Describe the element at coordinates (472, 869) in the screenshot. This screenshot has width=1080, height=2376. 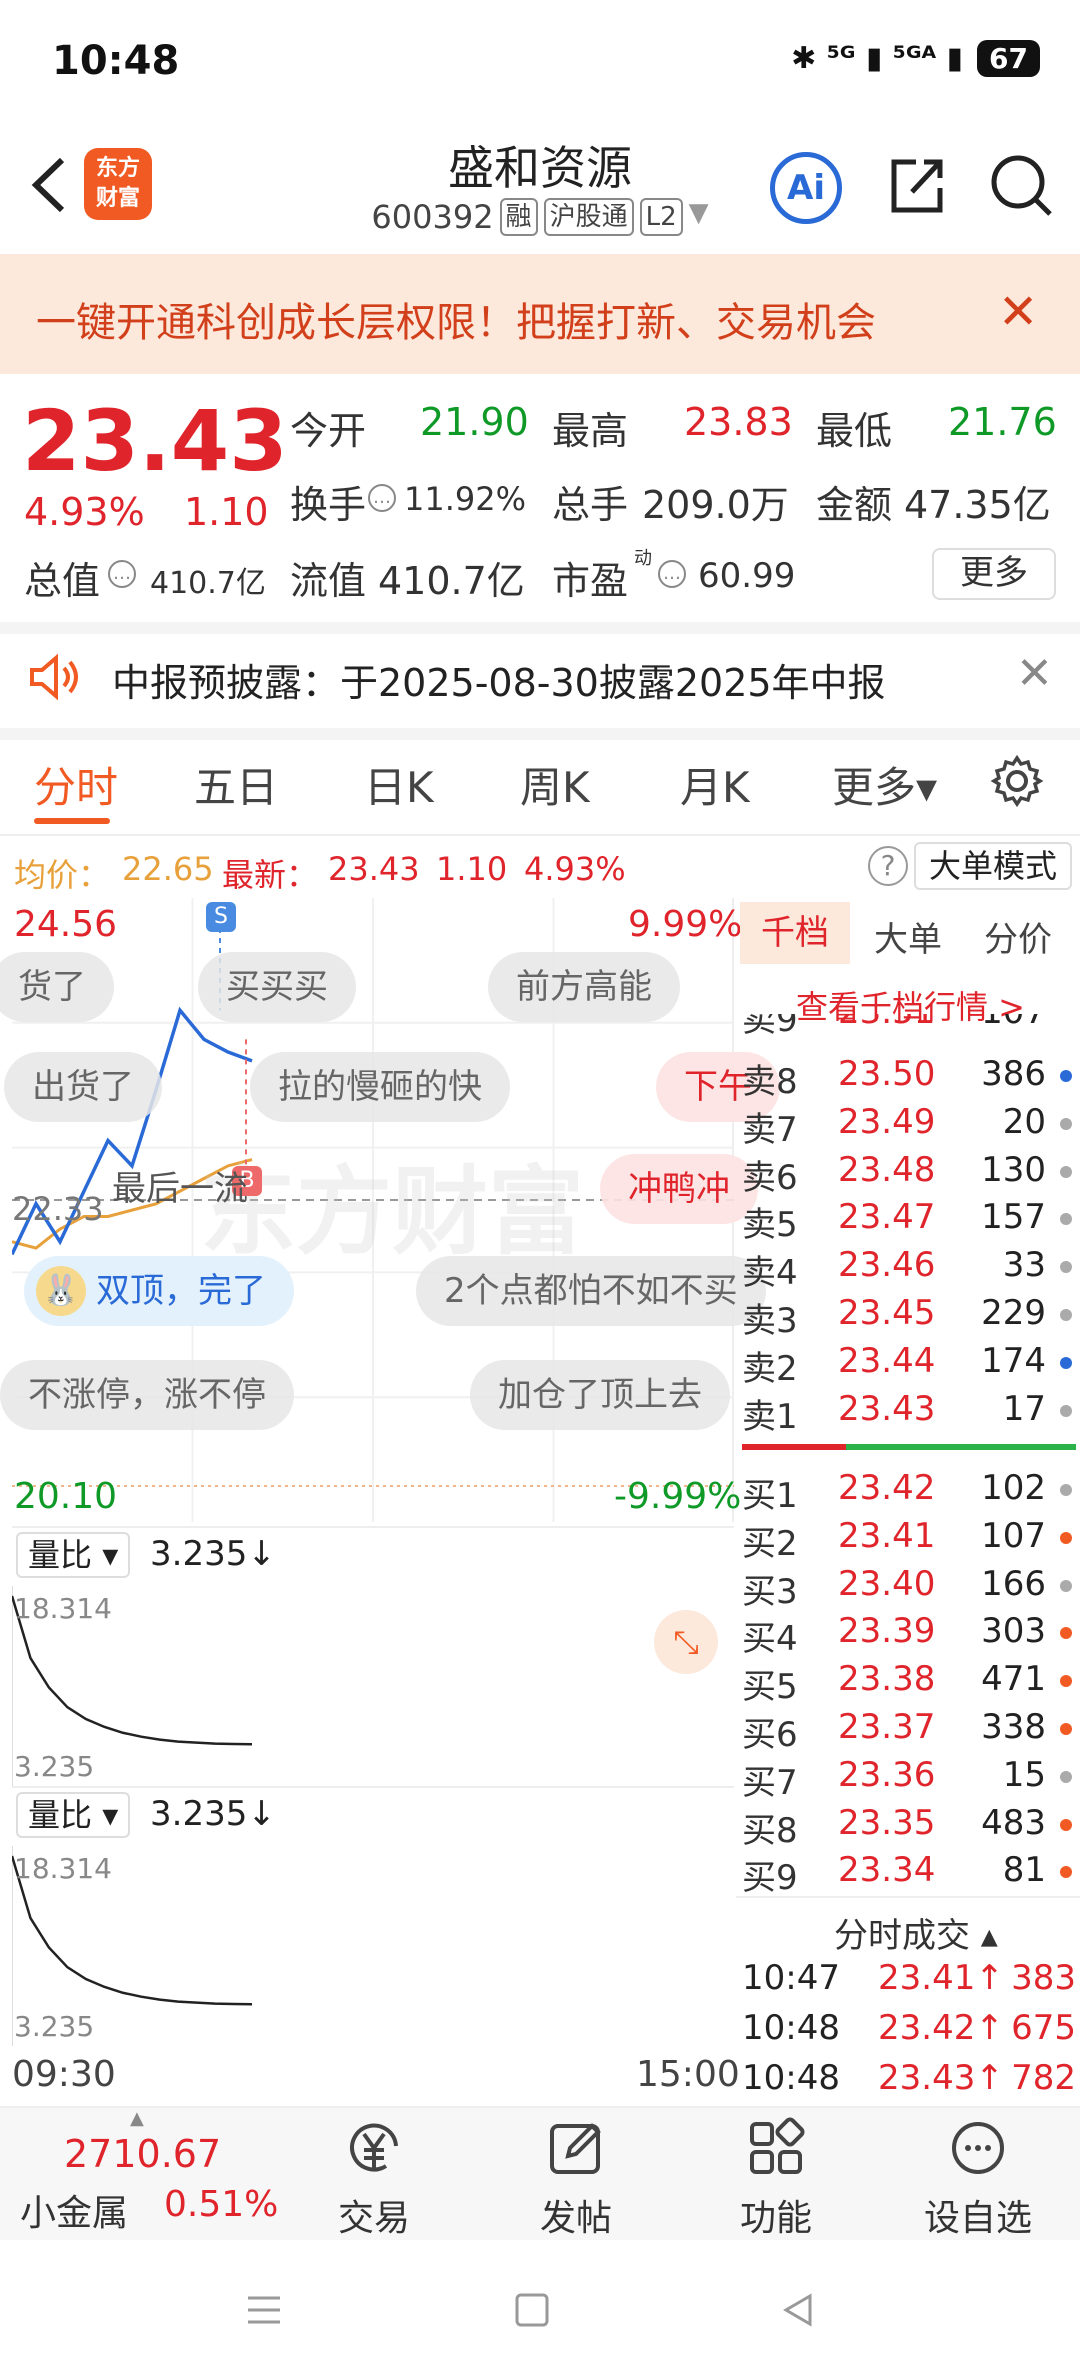
I see `last-change: 1.10` at that location.